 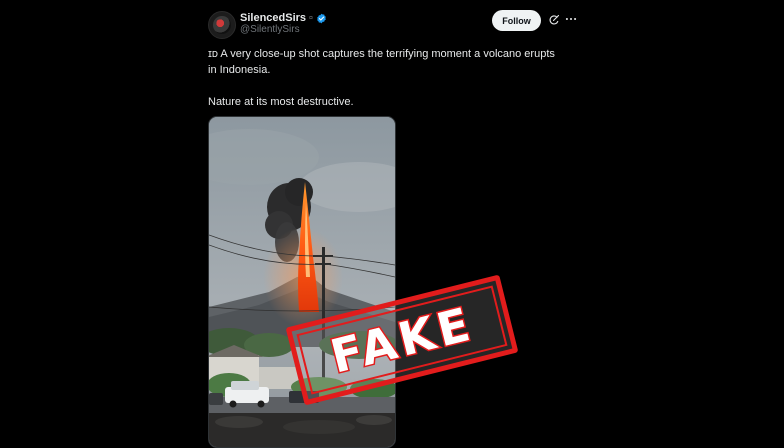 What do you see at coordinates (554, 20) in the screenshot?
I see `grok-icon` at bounding box center [554, 20].